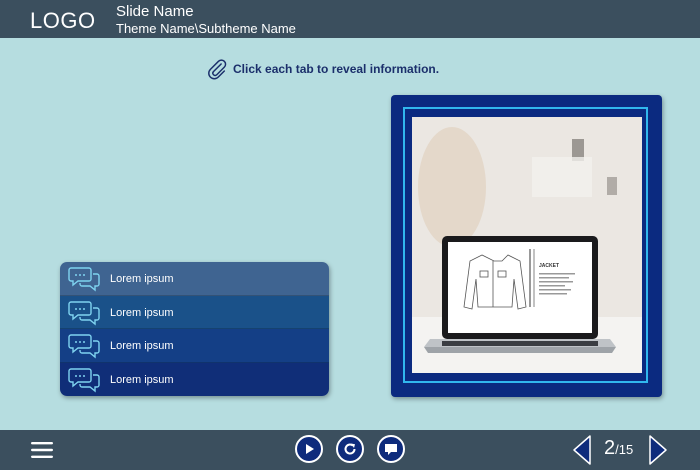 The height and width of the screenshot is (470, 700). Describe the element at coordinates (582, 450) in the screenshot. I see `prev-arrow-icon` at that location.